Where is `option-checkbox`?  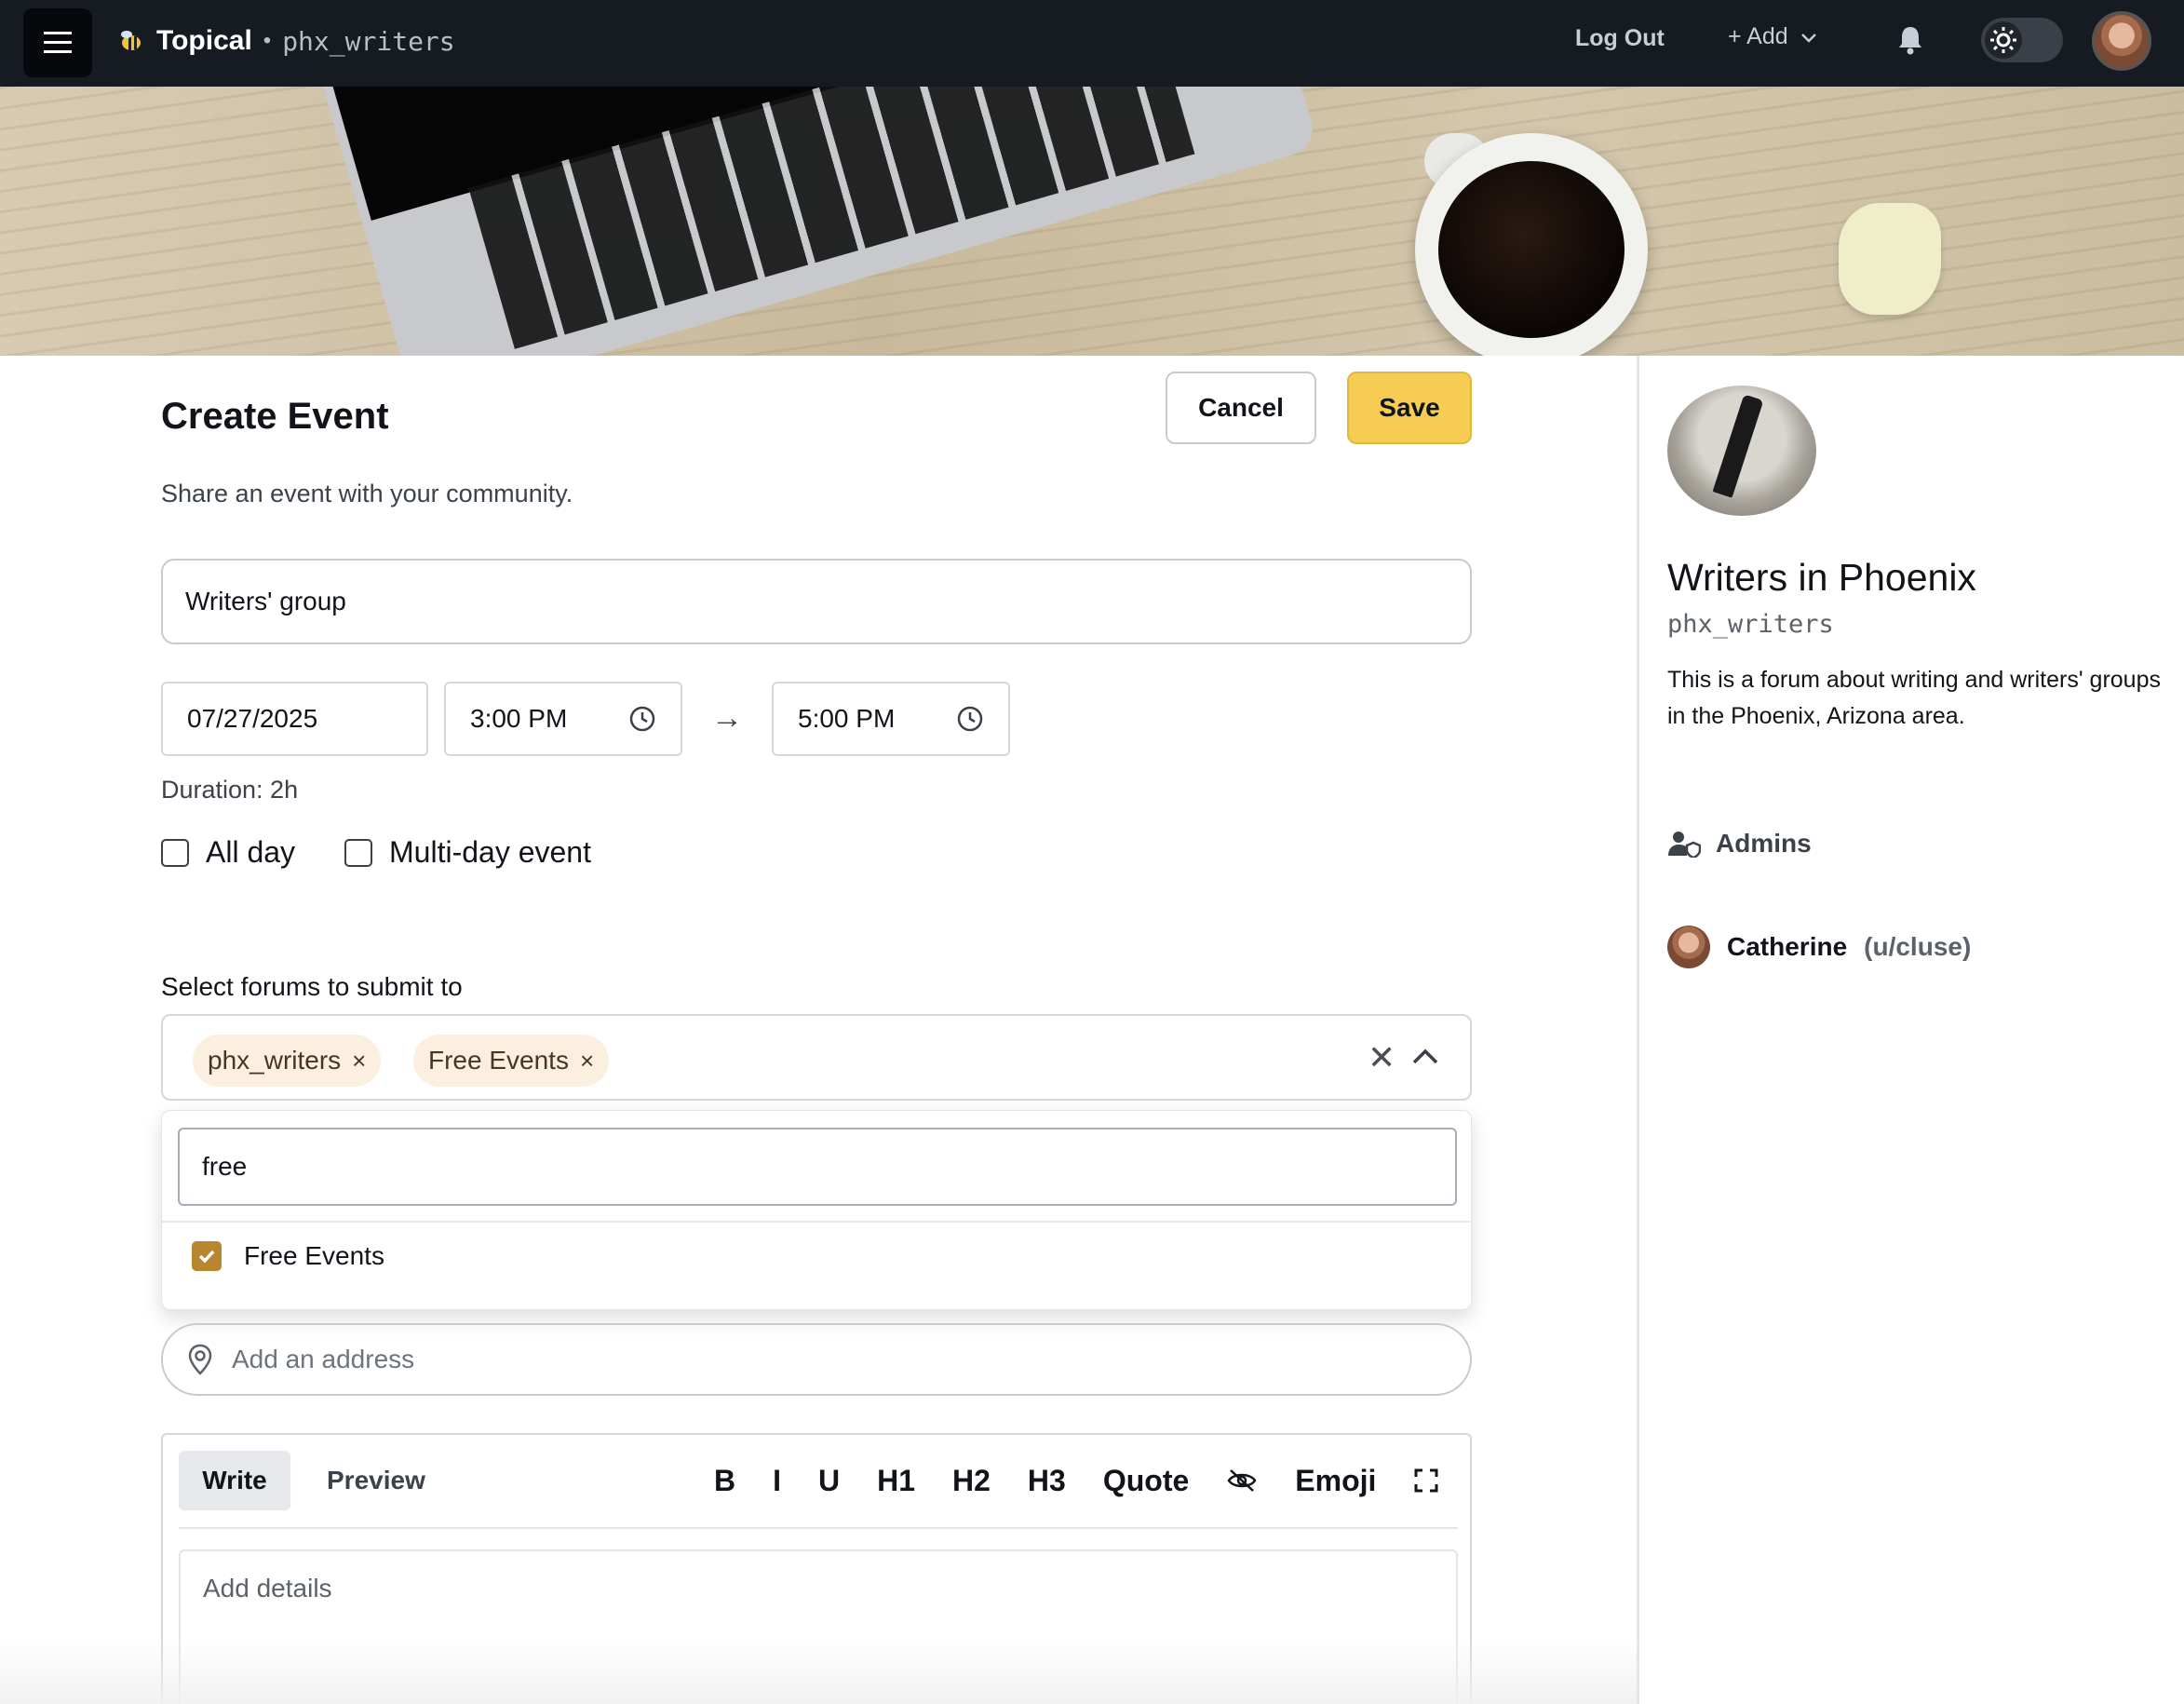 option-checkbox is located at coordinates (207, 1256).